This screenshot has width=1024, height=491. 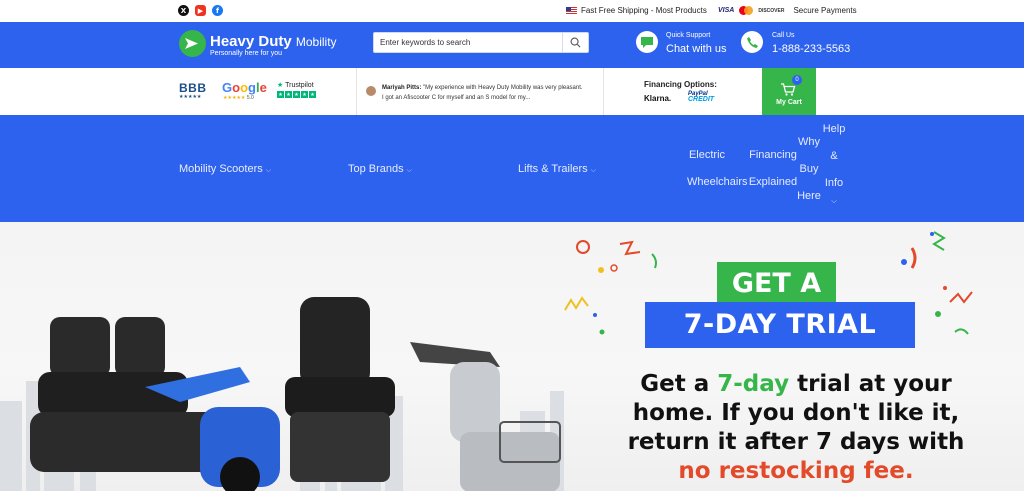 I want to click on discover-icon: DISCOVER, so click(x=771, y=10).